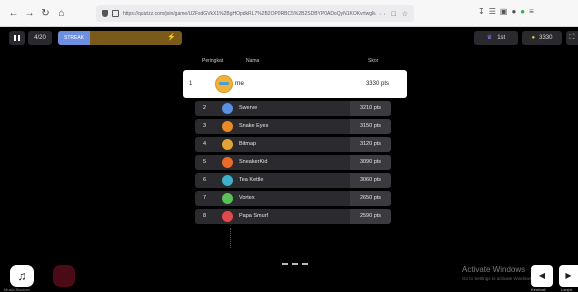 This screenshot has height=292, width=578. What do you see at coordinates (370, 144) in the screenshot?
I see `row-score: 3120 pts` at bounding box center [370, 144].